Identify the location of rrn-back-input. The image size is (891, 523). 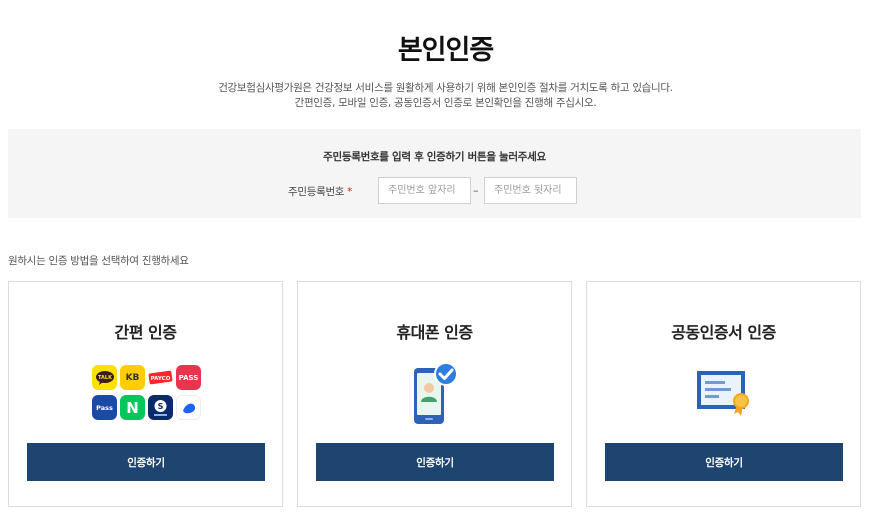
(530, 190).